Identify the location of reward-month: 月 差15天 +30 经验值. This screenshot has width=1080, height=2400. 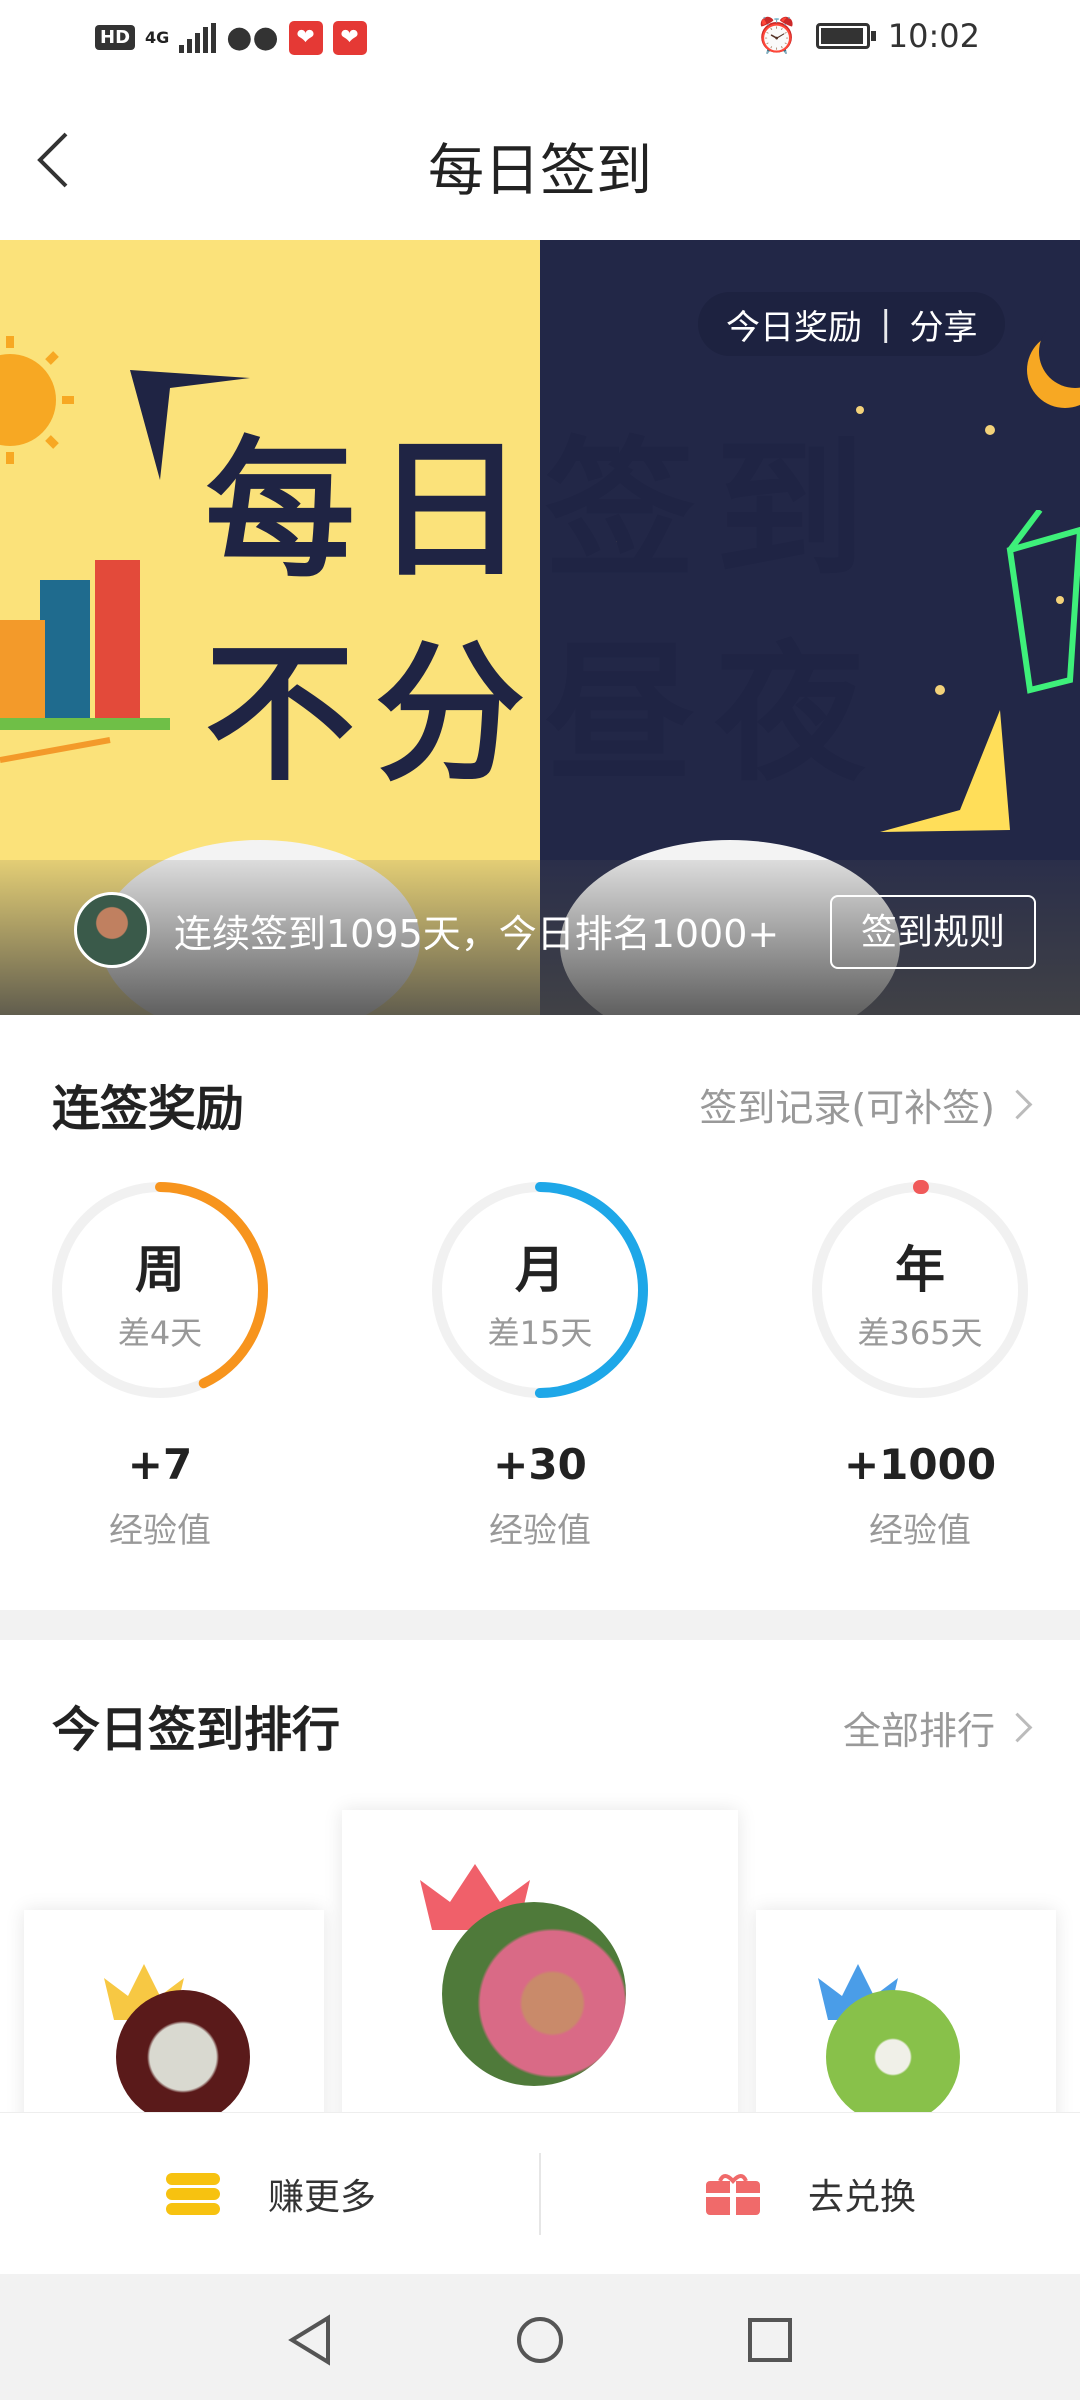
(540, 1366).